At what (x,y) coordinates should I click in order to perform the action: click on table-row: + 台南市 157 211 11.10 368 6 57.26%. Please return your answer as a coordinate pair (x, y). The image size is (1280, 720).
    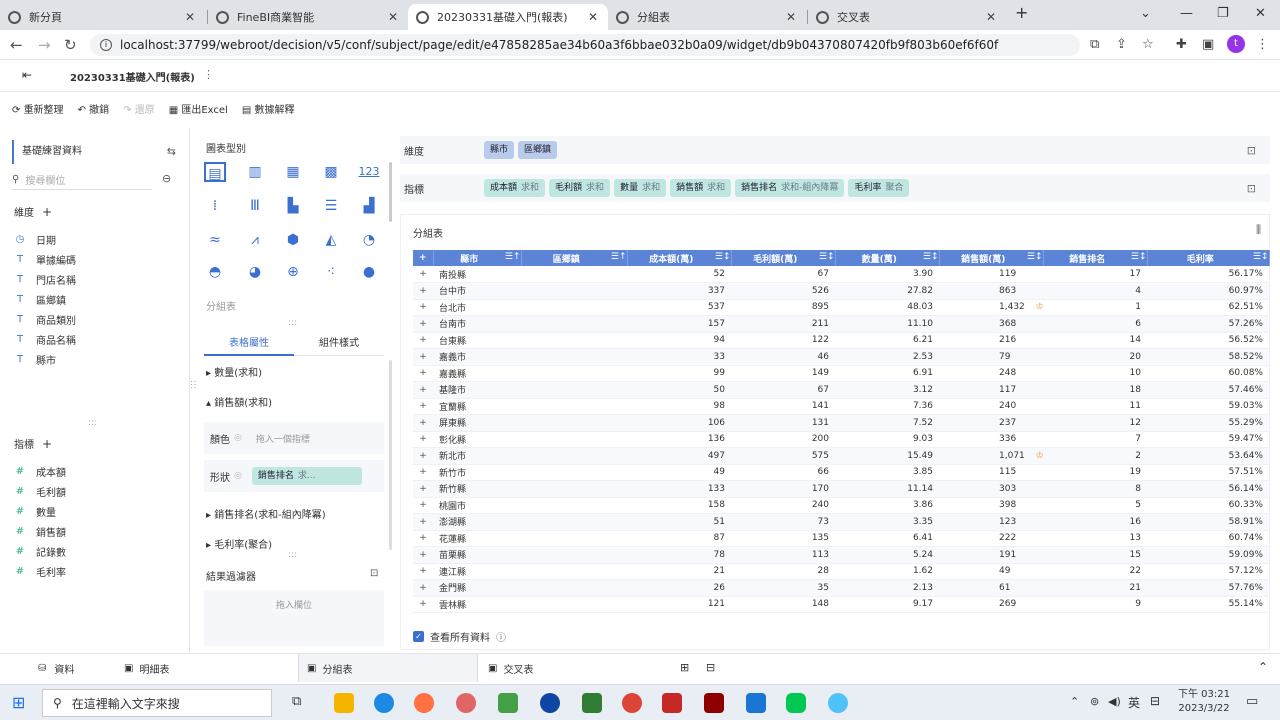
    Looking at the image, I should click on (841, 324).